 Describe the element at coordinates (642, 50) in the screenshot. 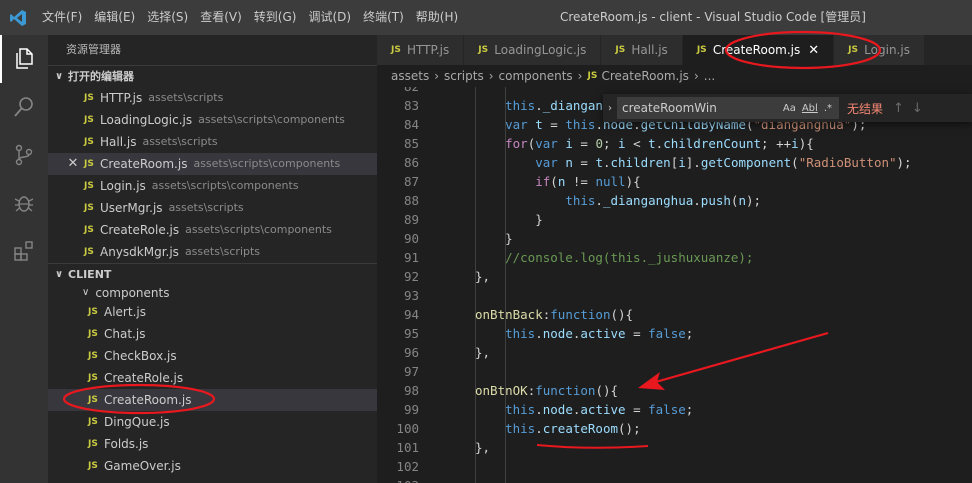

I see `tab-hall: JS Hall.js` at that location.